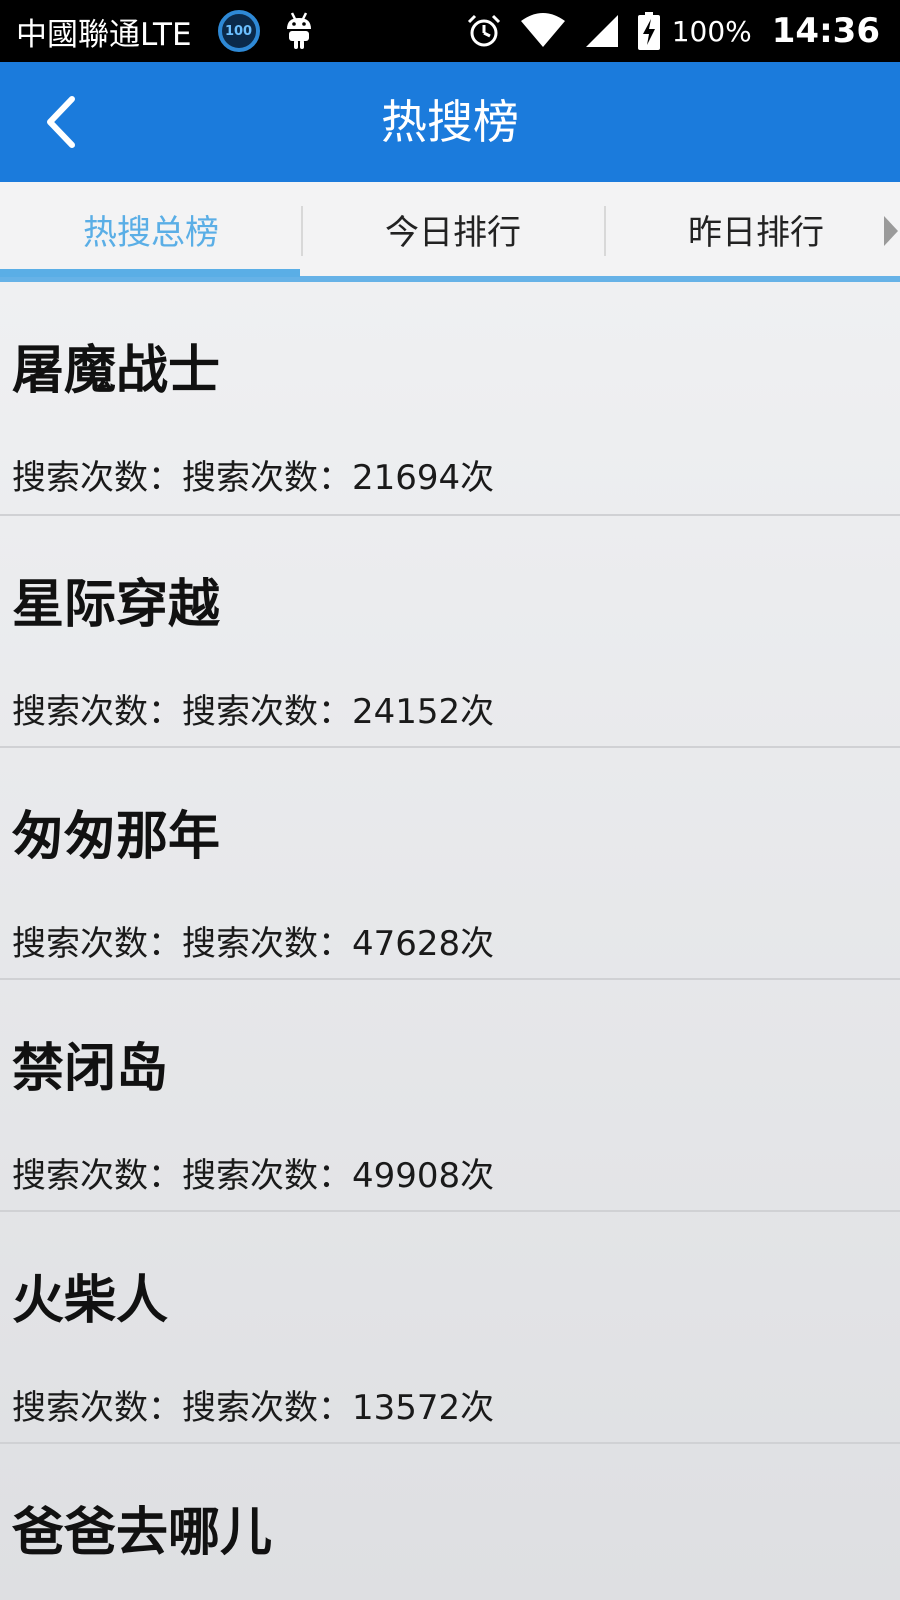 The image size is (900, 1600). I want to click on tab-today-ranking: 今日排行, so click(453, 229).